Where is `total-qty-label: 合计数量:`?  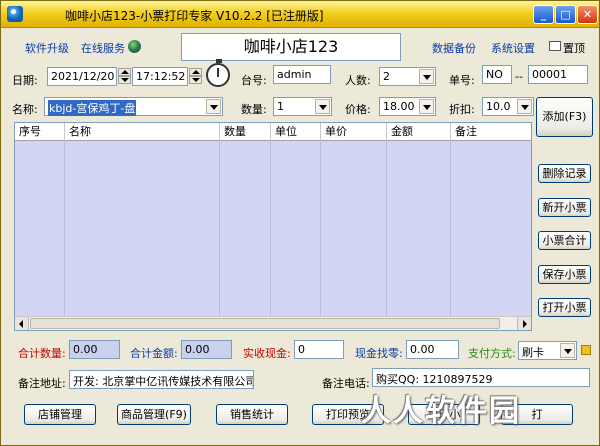
total-qty-label: 合计数量: is located at coordinates (42, 353).